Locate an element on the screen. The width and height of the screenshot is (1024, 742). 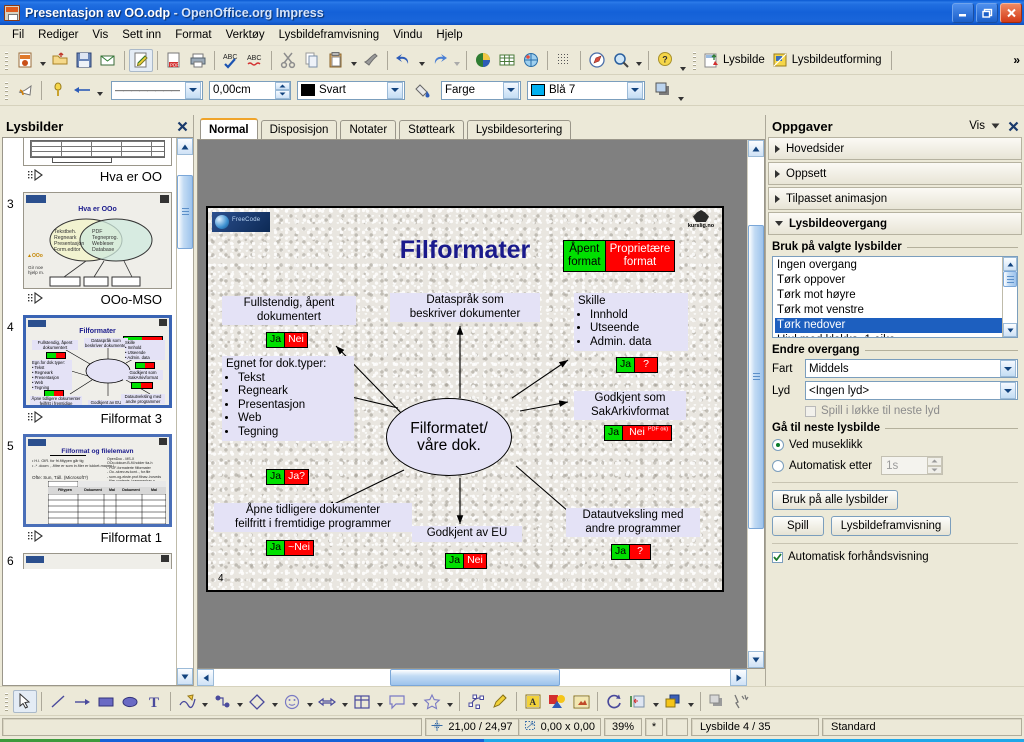
on-mouse-click-radio is located at coordinates (778, 445).